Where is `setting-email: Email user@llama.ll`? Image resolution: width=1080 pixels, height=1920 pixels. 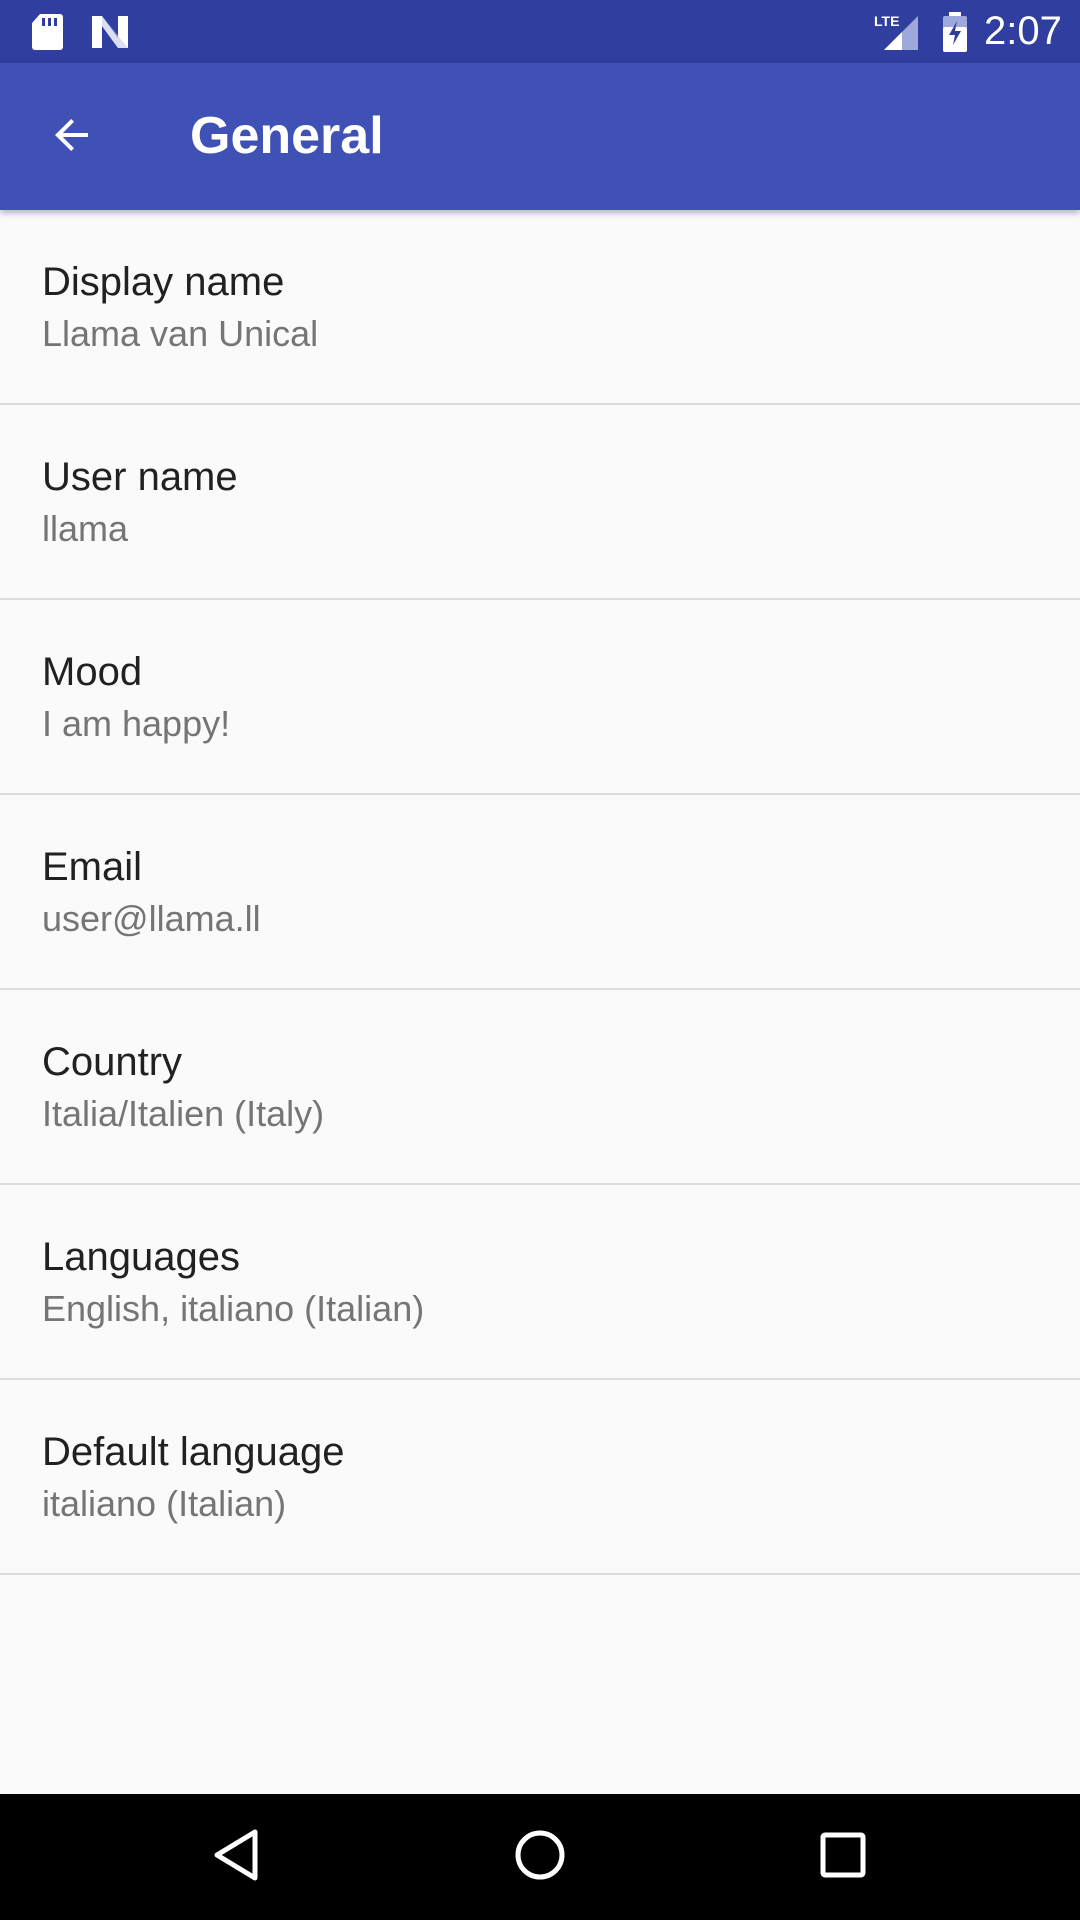
setting-email: Email user@llama.ll is located at coordinates (540, 892).